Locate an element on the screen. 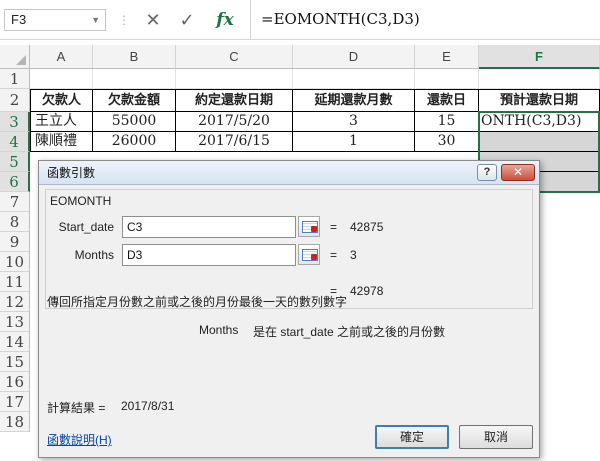 This screenshot has height=461, width=600. name-box-value: F3 is located at coordinates (19, 19).